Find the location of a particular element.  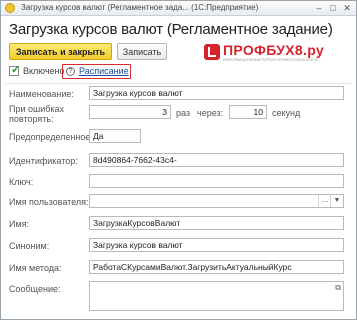

chevron-down-icon: ▼ is located at coordinates (336, 201).